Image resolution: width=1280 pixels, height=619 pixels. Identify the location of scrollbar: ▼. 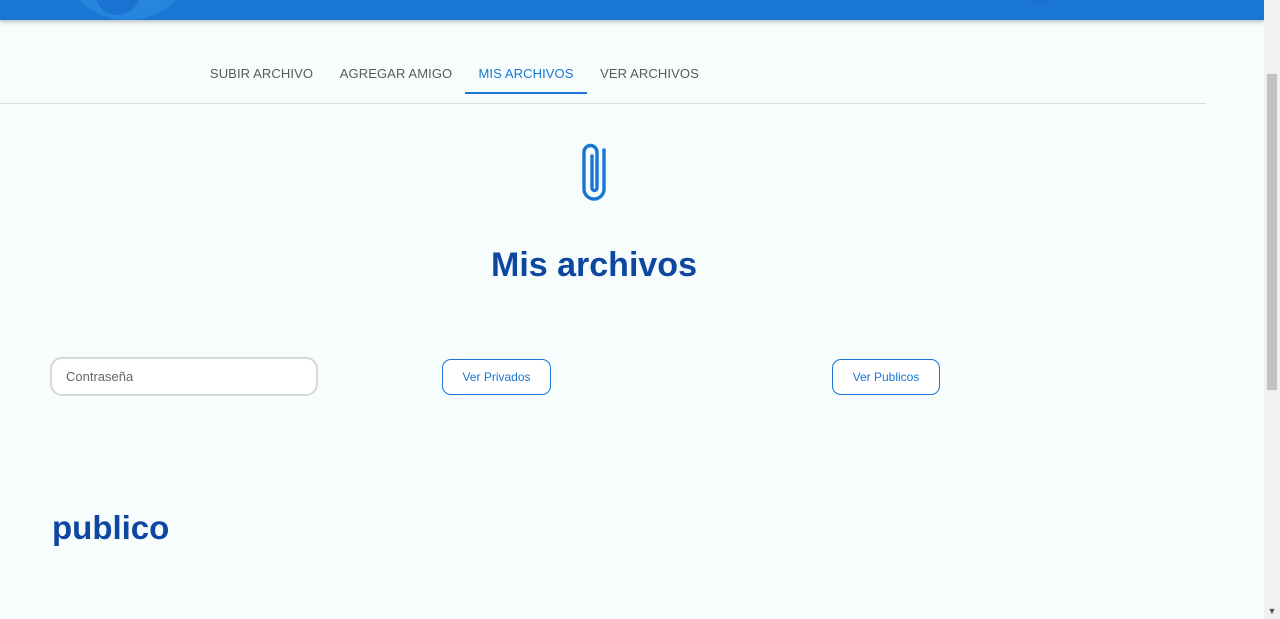
(1272, 309).